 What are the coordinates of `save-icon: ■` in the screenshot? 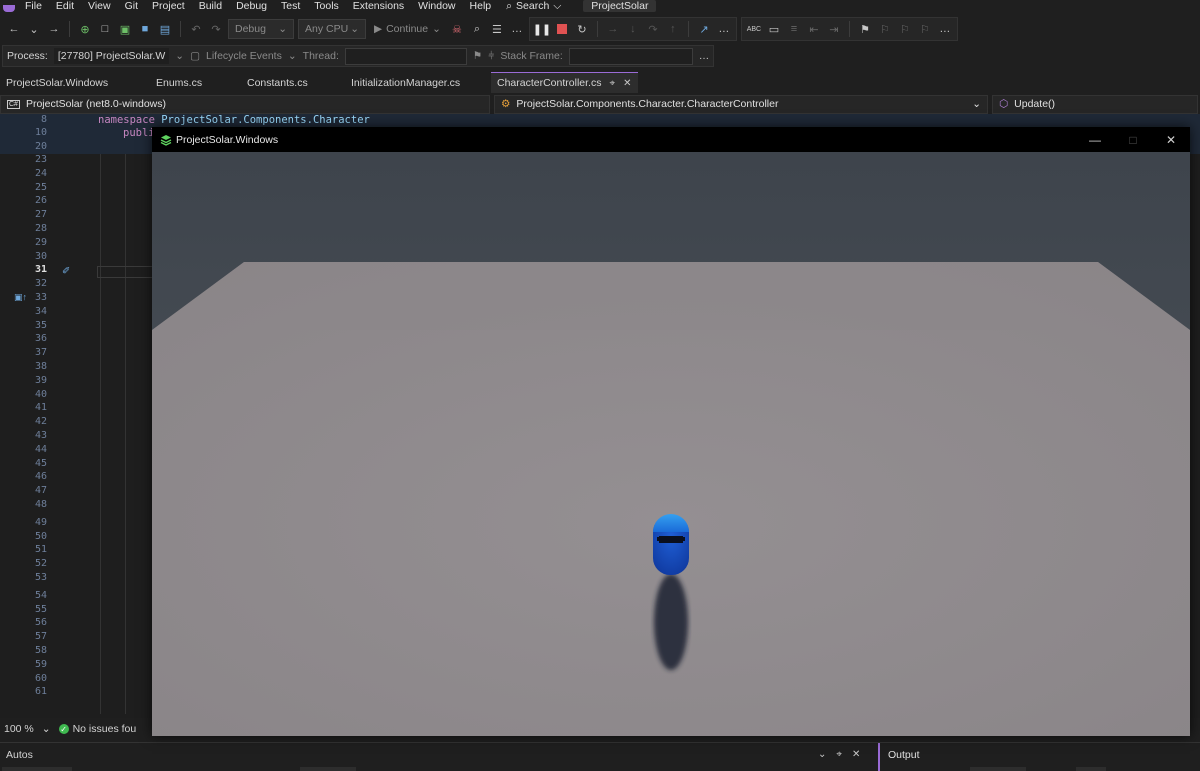 It's located at (145, 29).